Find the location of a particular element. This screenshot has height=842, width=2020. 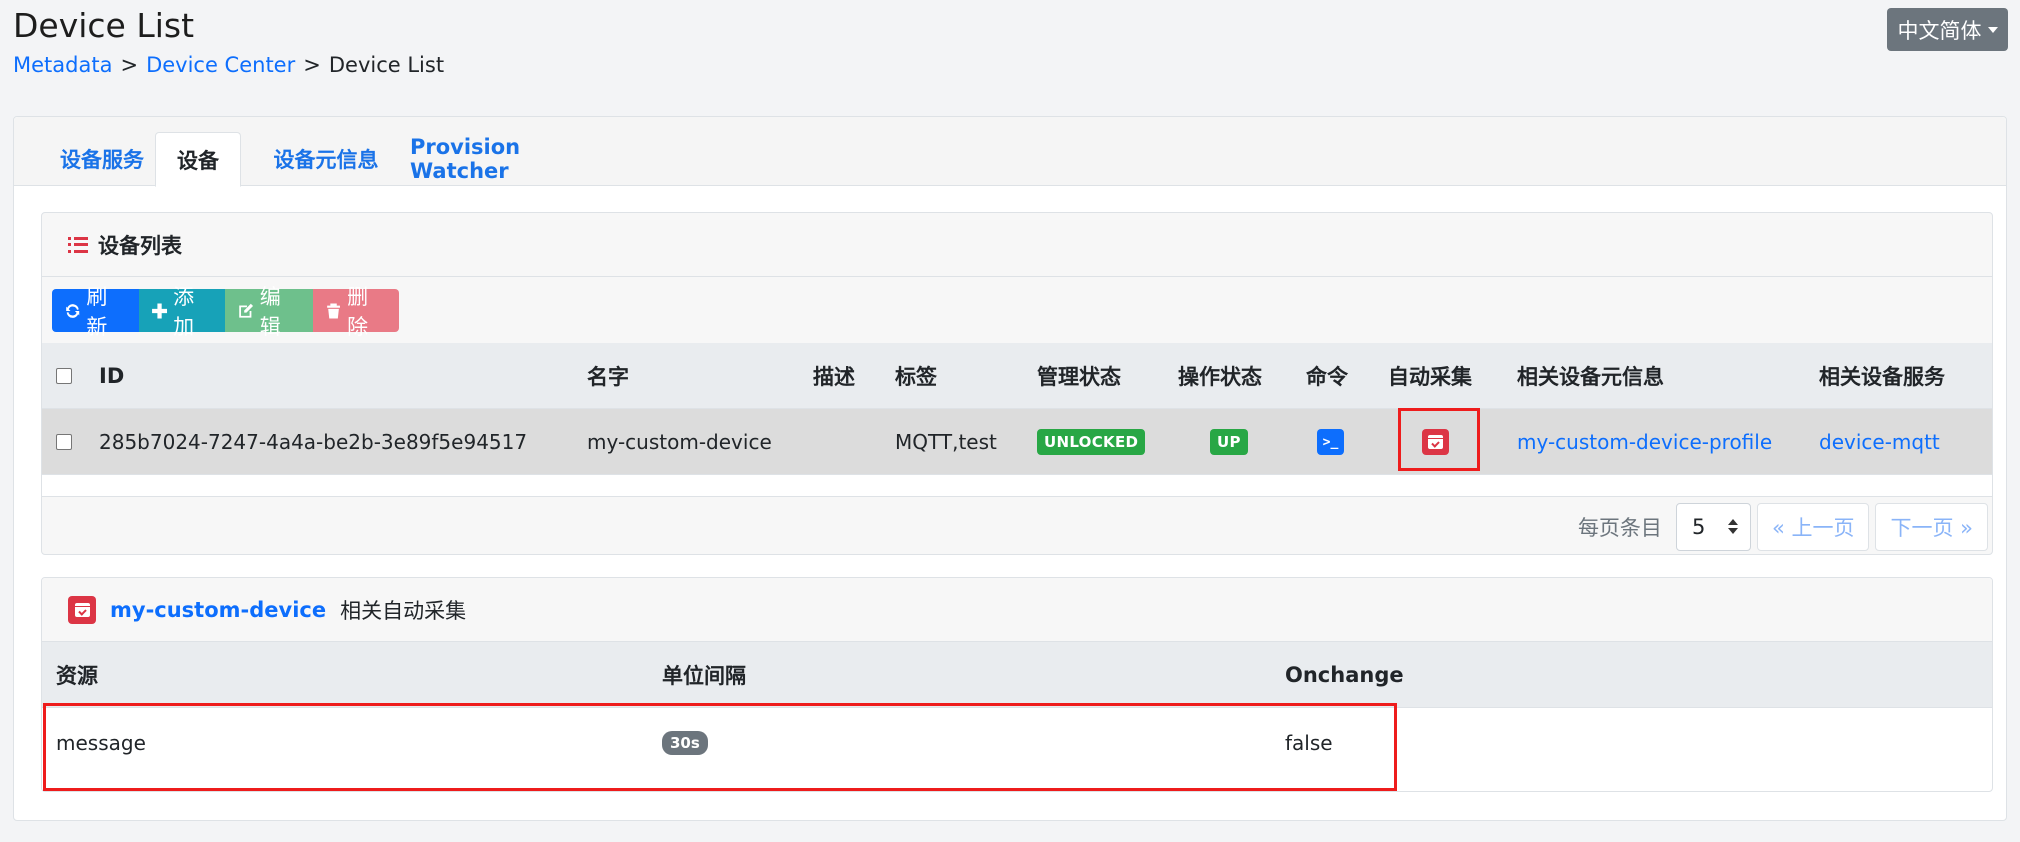

column-header: ID is located at coordinates (112, 376).